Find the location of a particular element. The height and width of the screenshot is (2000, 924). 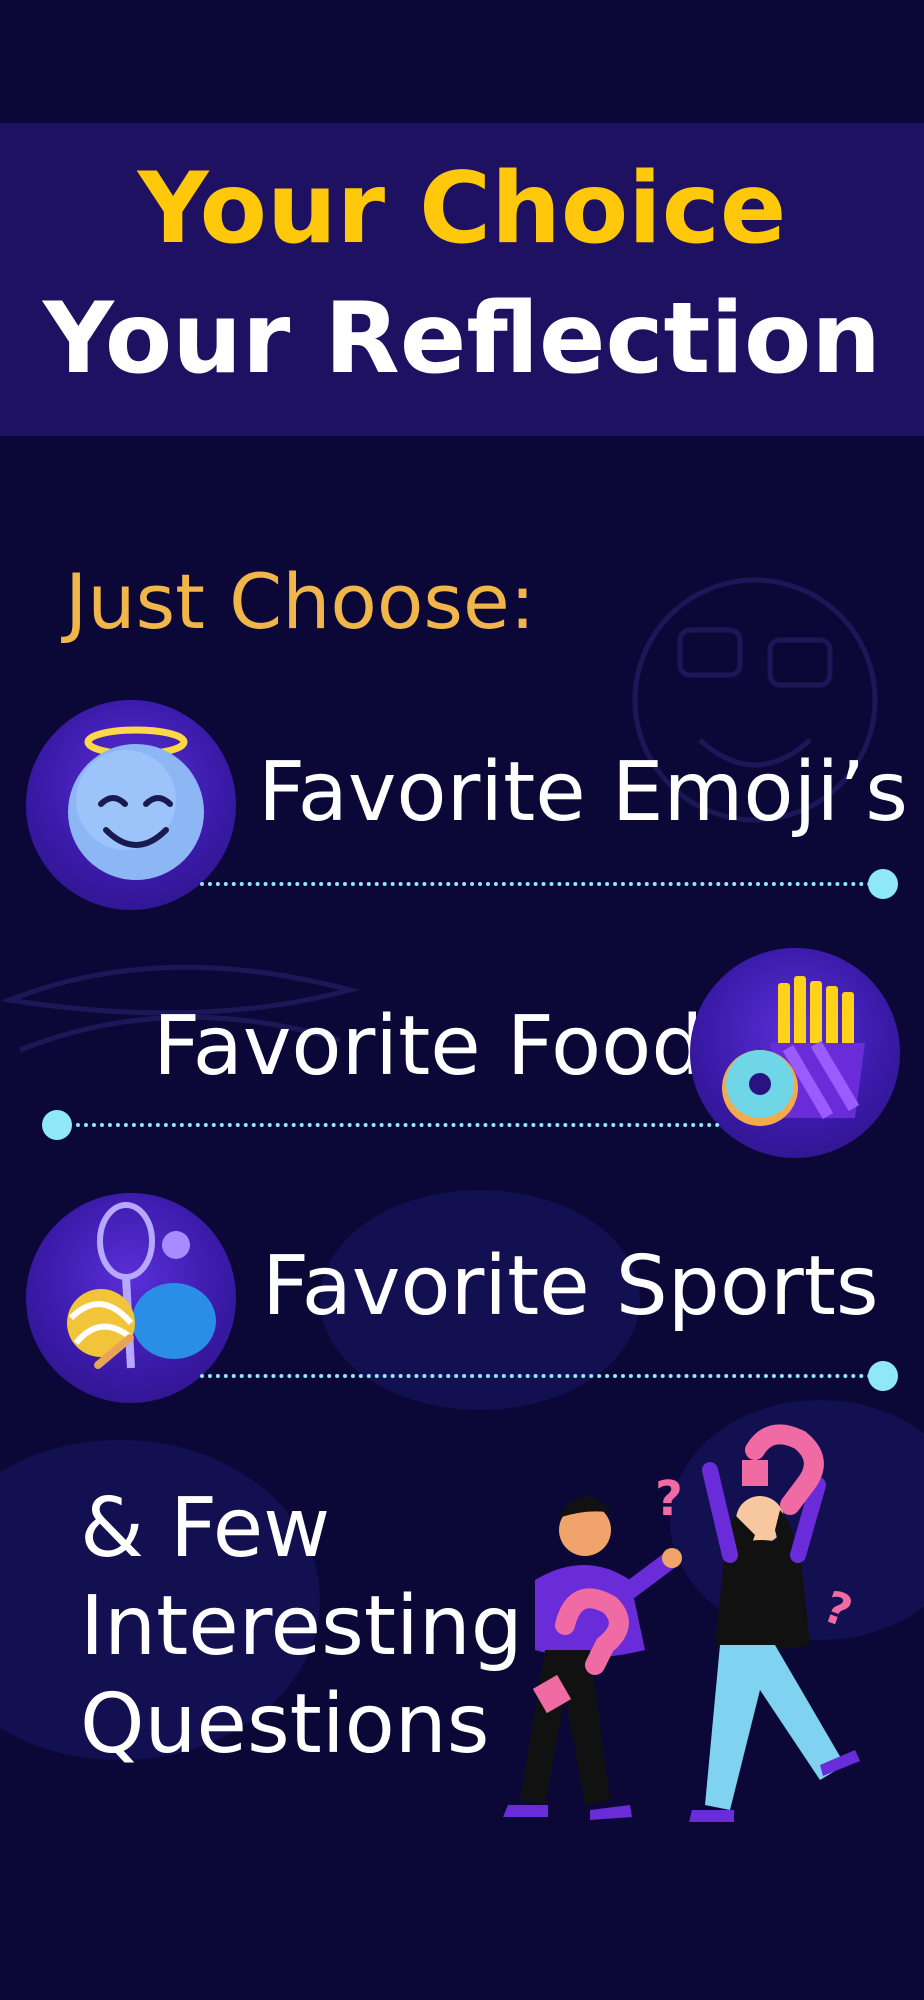

fries-donut-icon is located at coordinates (795, 1053).